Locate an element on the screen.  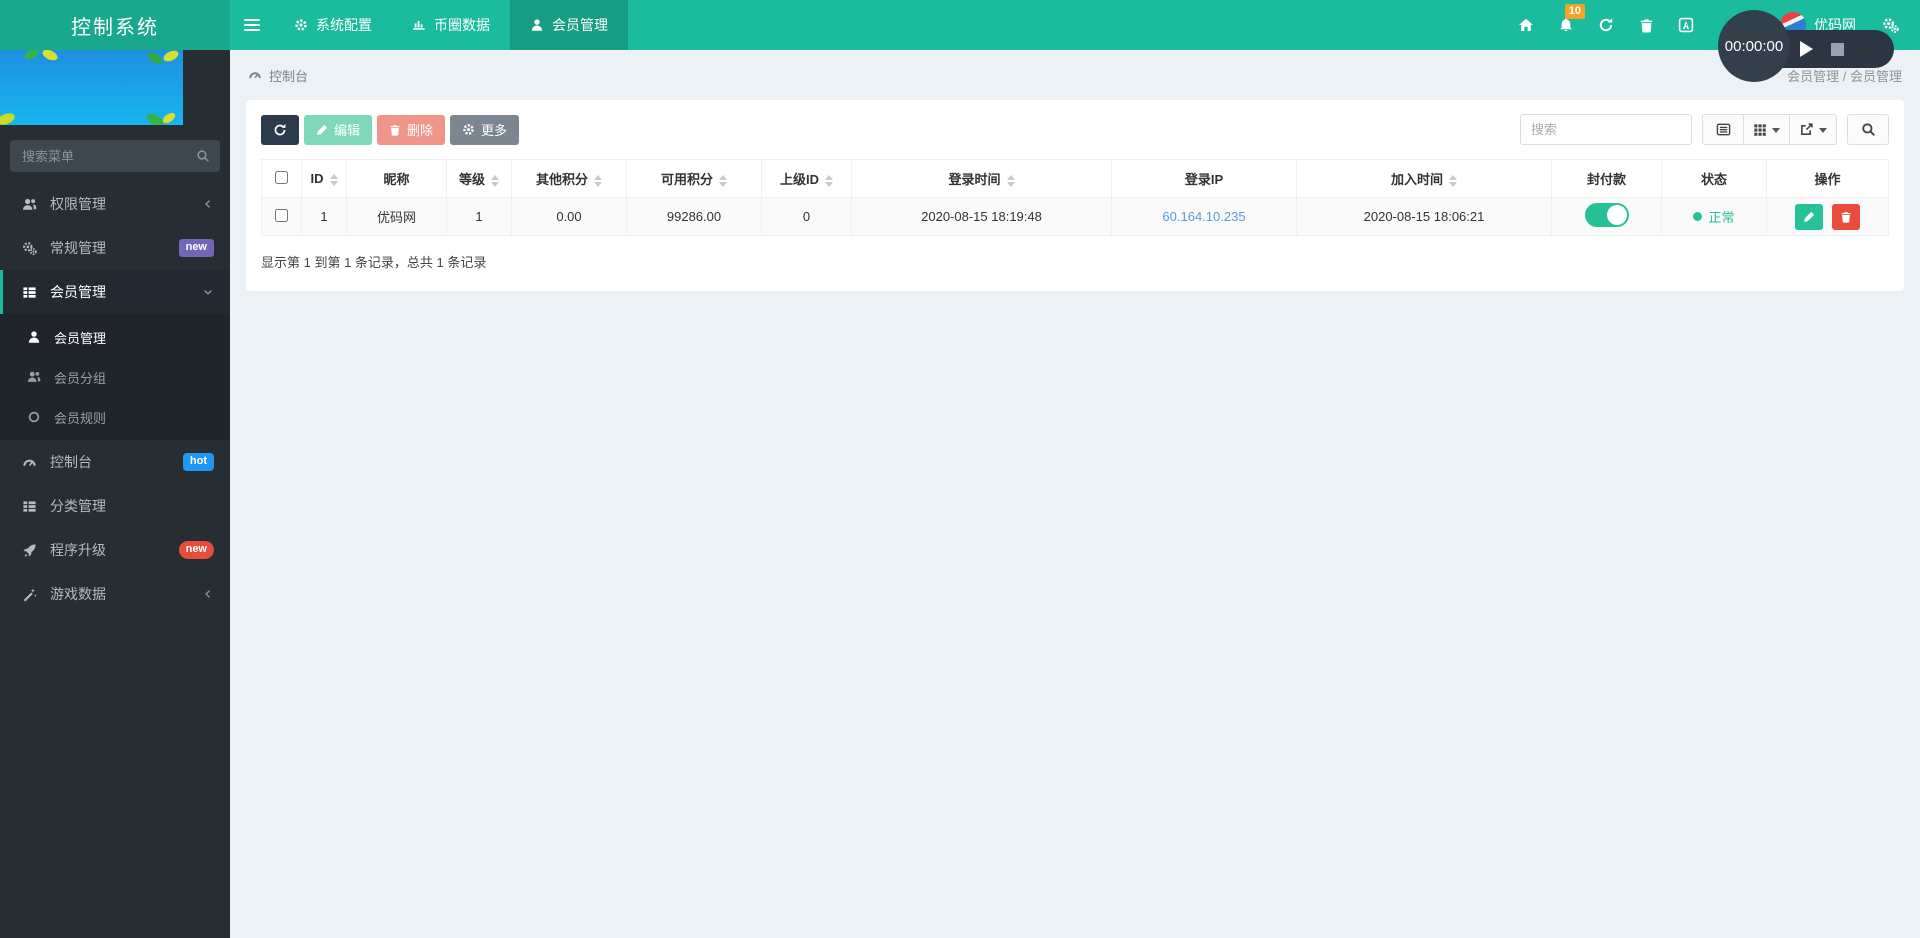
col-header-login-time: 登录时间 is located at coordinates (981, 178).